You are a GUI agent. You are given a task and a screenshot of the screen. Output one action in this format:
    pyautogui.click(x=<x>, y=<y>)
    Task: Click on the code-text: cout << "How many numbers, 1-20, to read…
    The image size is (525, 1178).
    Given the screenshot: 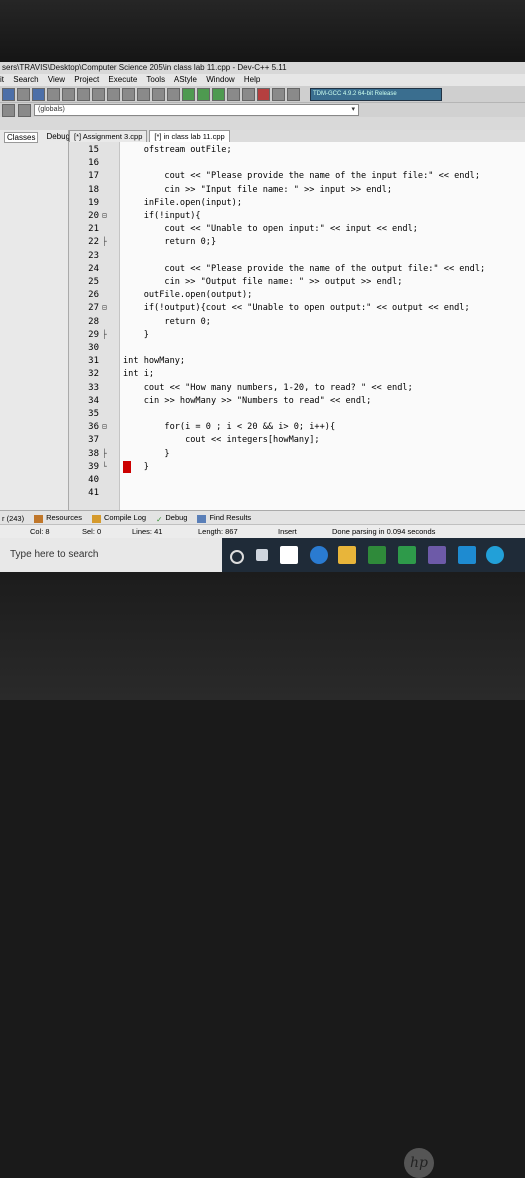 What is the action you would take?
    pyautogui.click(x=268, y=387)
    